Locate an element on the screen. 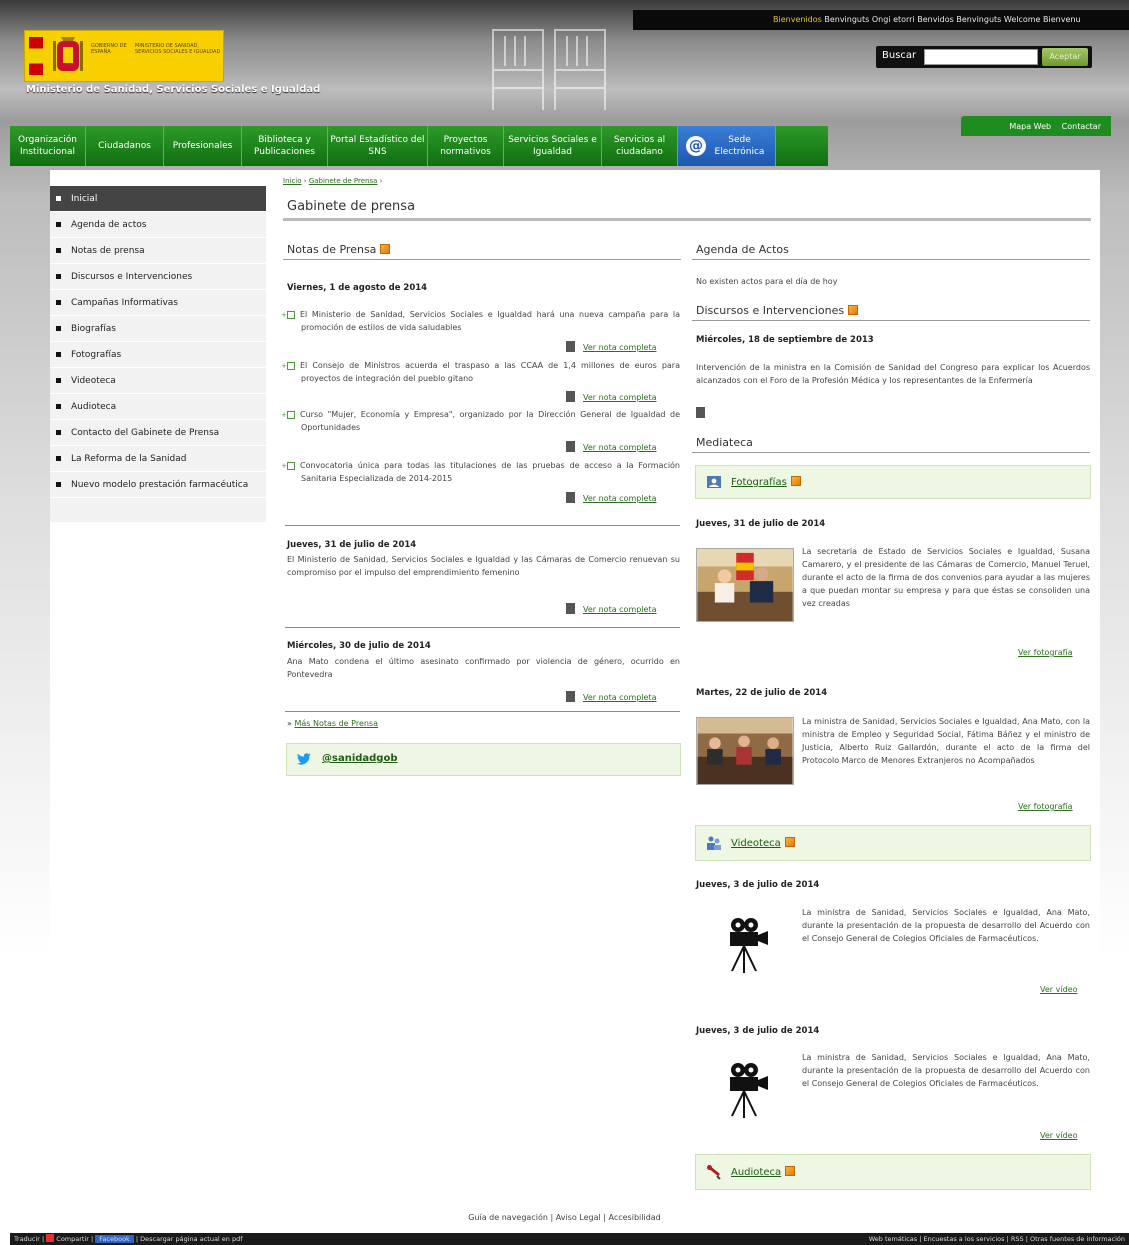  link-label: Ver nota completa is located at coordinates (620, 697).